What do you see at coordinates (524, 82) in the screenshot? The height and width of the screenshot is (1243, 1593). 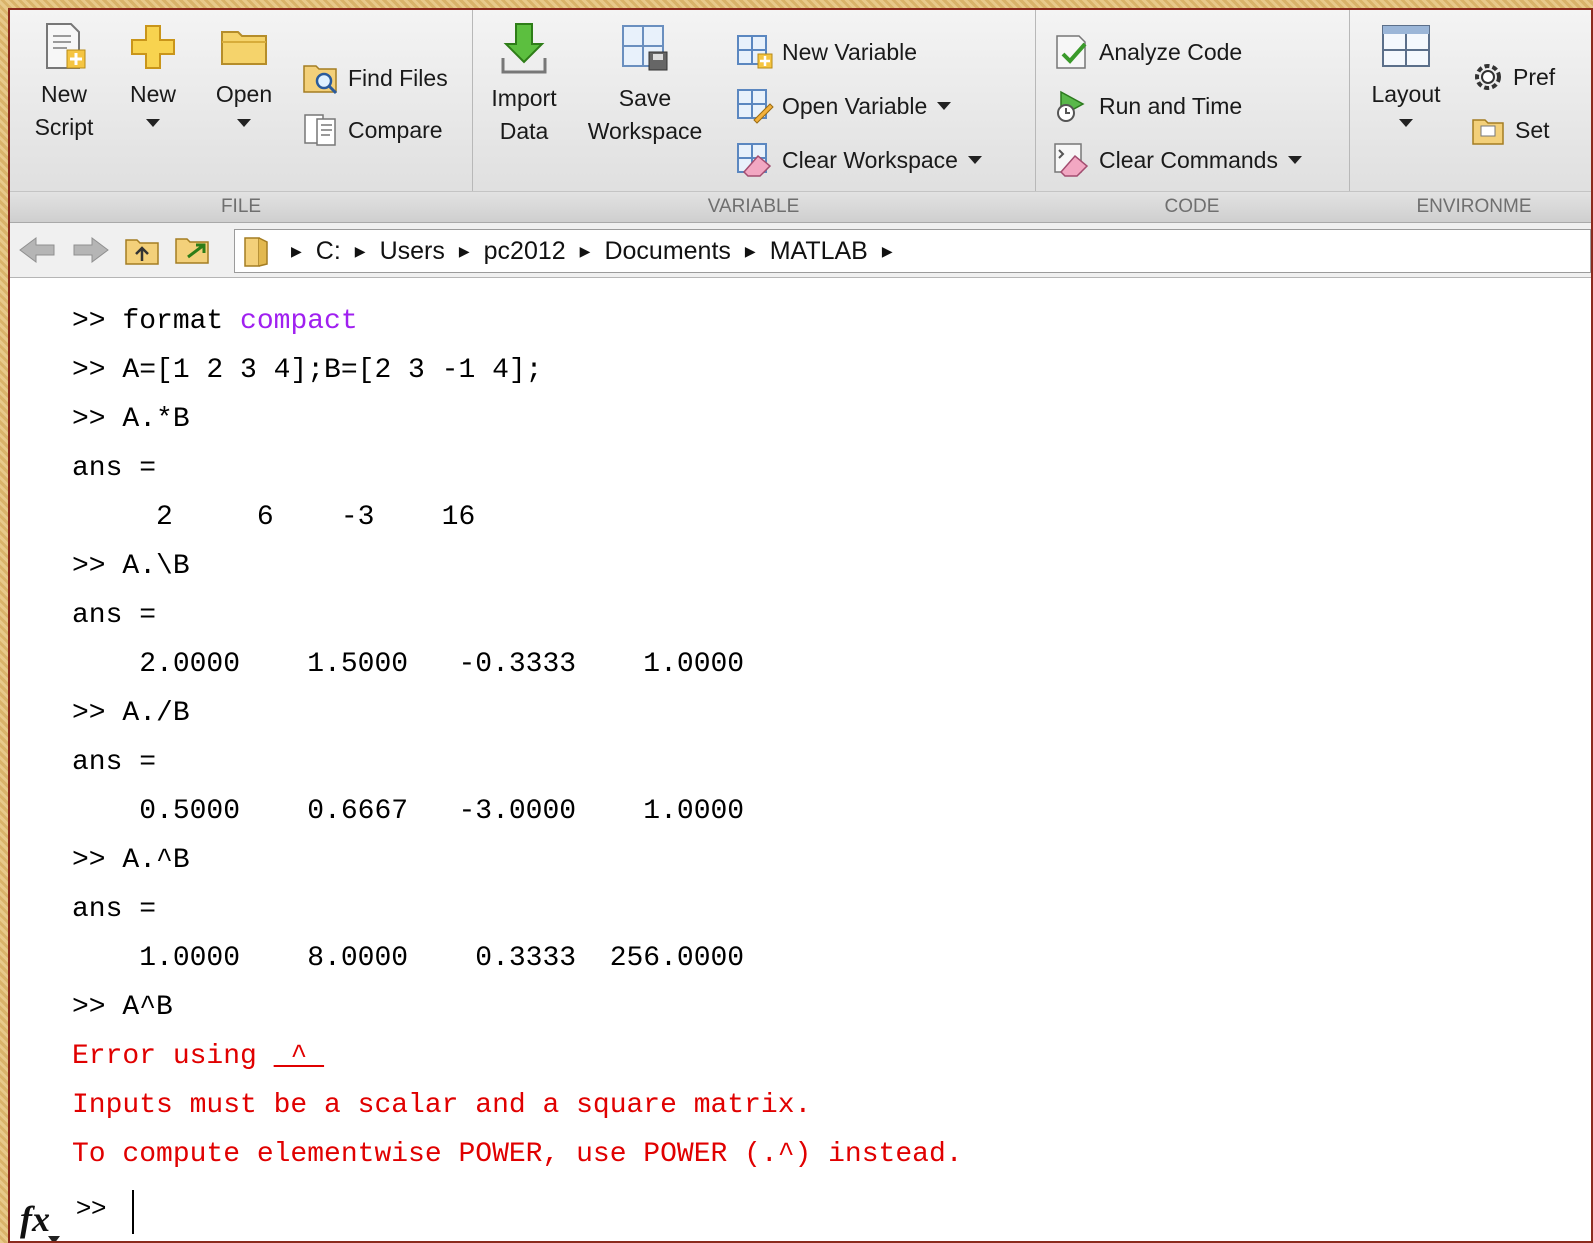 I see `import-data-button: Import Data` at bounding box center [524, 82].